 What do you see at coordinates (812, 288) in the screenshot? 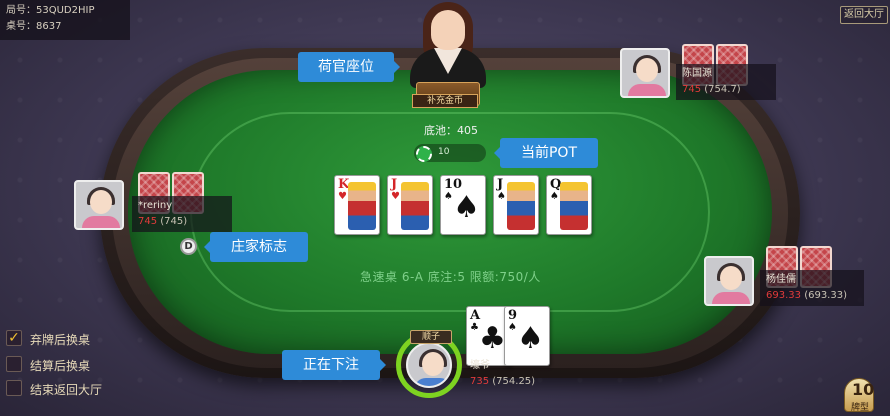
I see `player-info-right: 杨佳儒 693.33 (693.33)` at bounding box center [812, 288].